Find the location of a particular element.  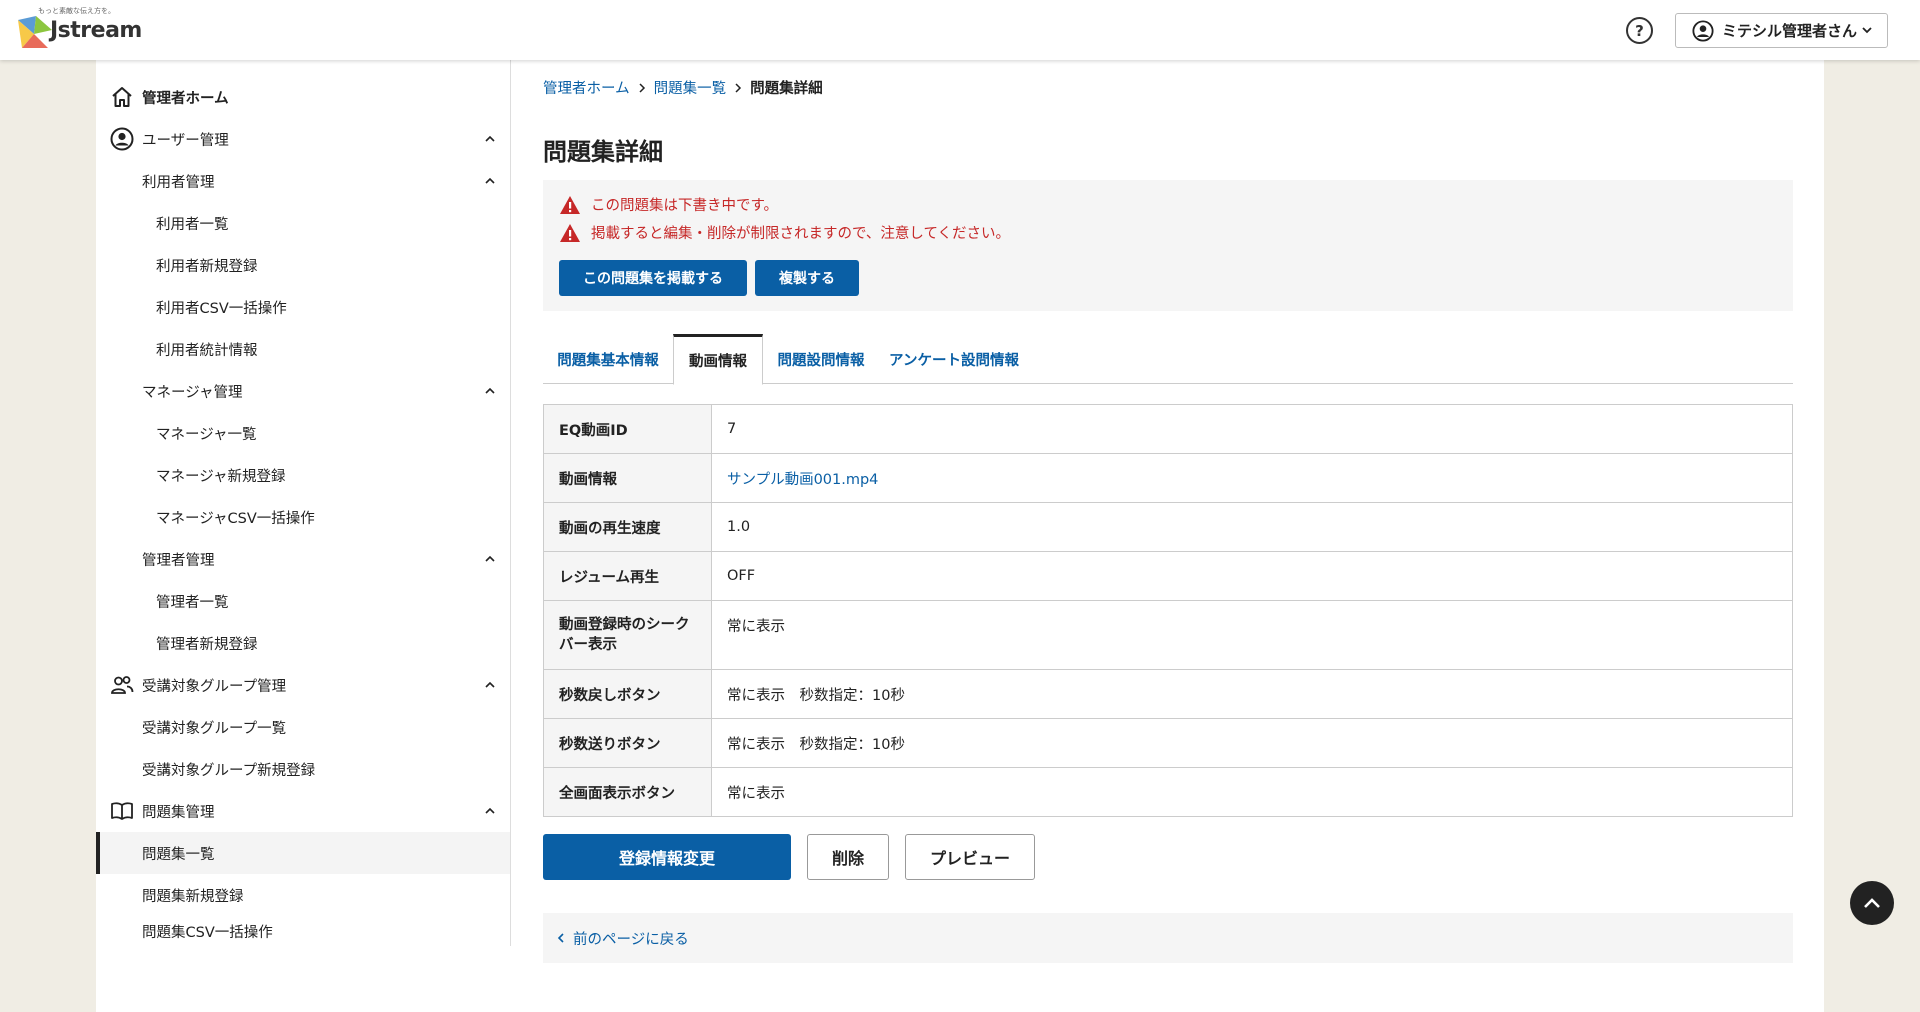

sidebar-item-label: 管理者新規登録 is located at coordinates (207, 644).